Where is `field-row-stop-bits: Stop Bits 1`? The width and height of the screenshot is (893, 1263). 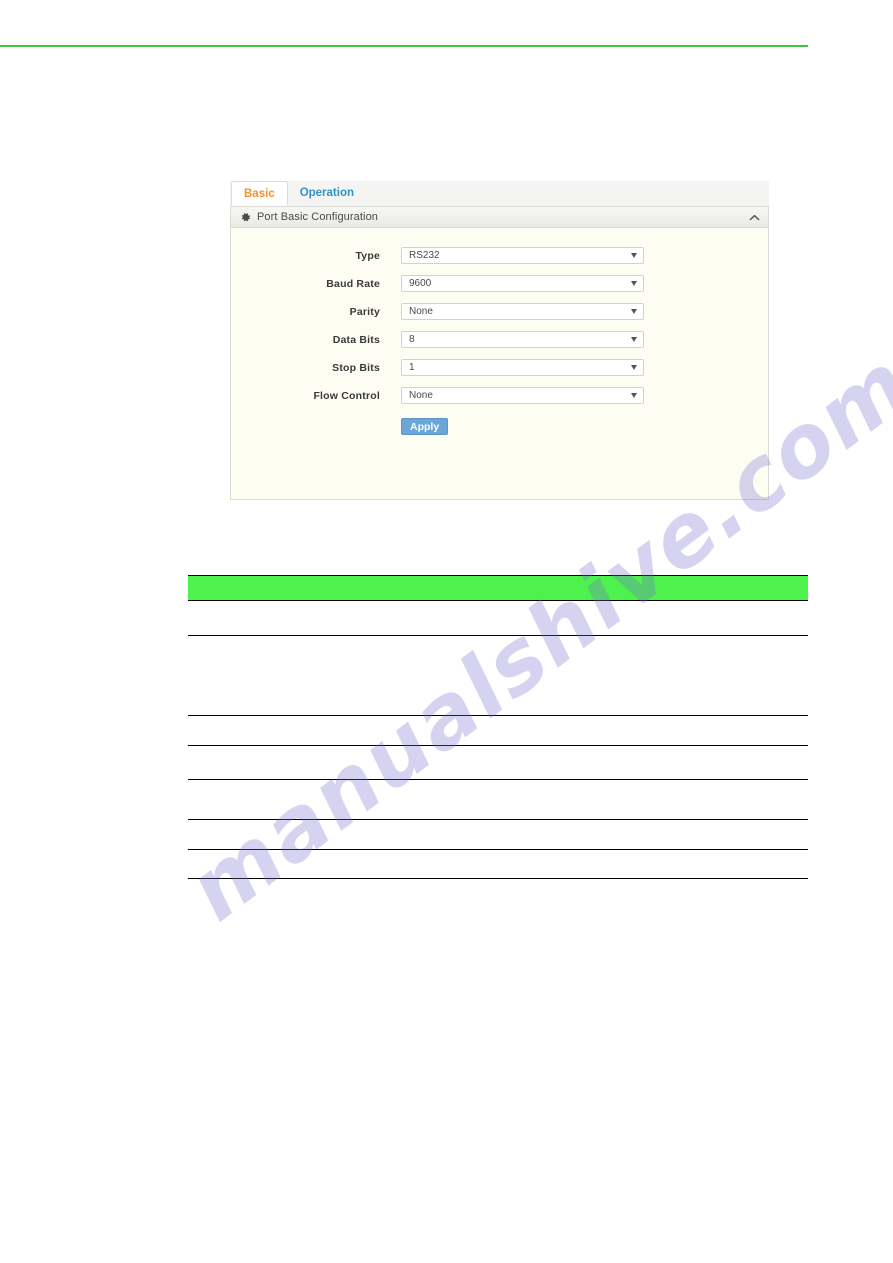 field-row-stop-bits: Stop Bits 1 is located at coordinates (499, 367).